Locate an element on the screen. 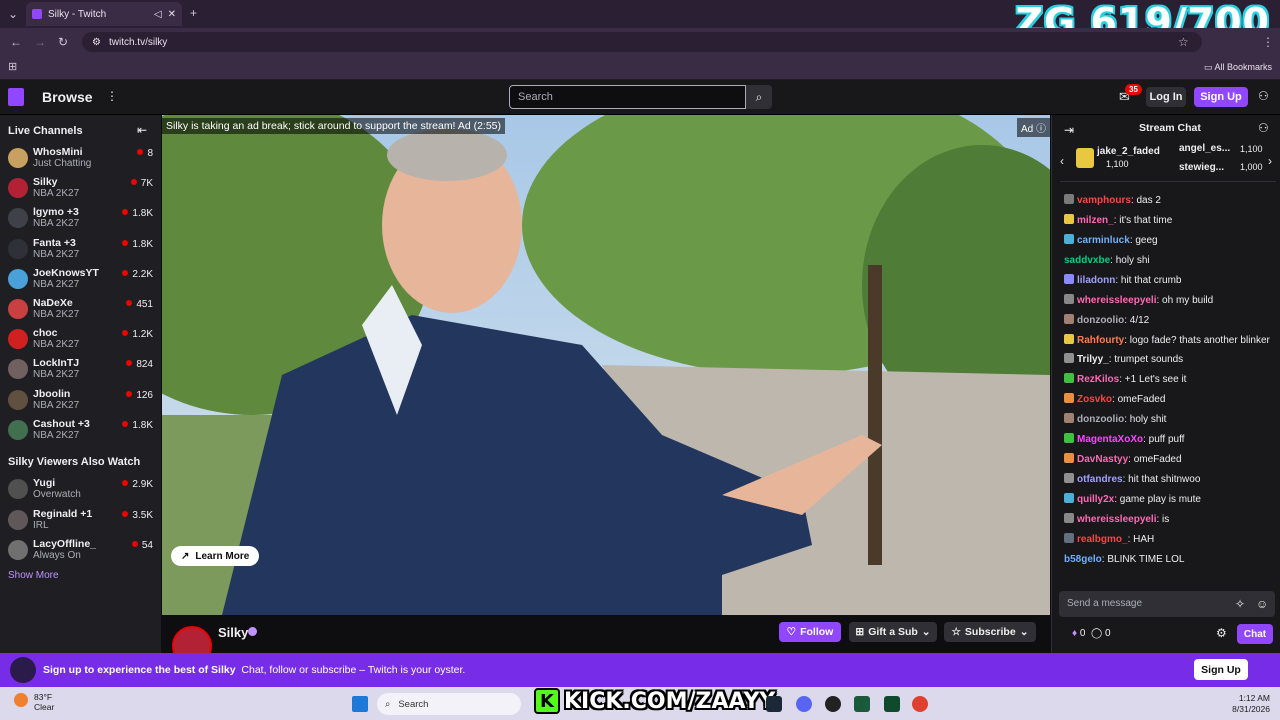 This screenshot has width=1280, height=720. chevron-left-icon: ‹ is located at coordinates (1062, 161).